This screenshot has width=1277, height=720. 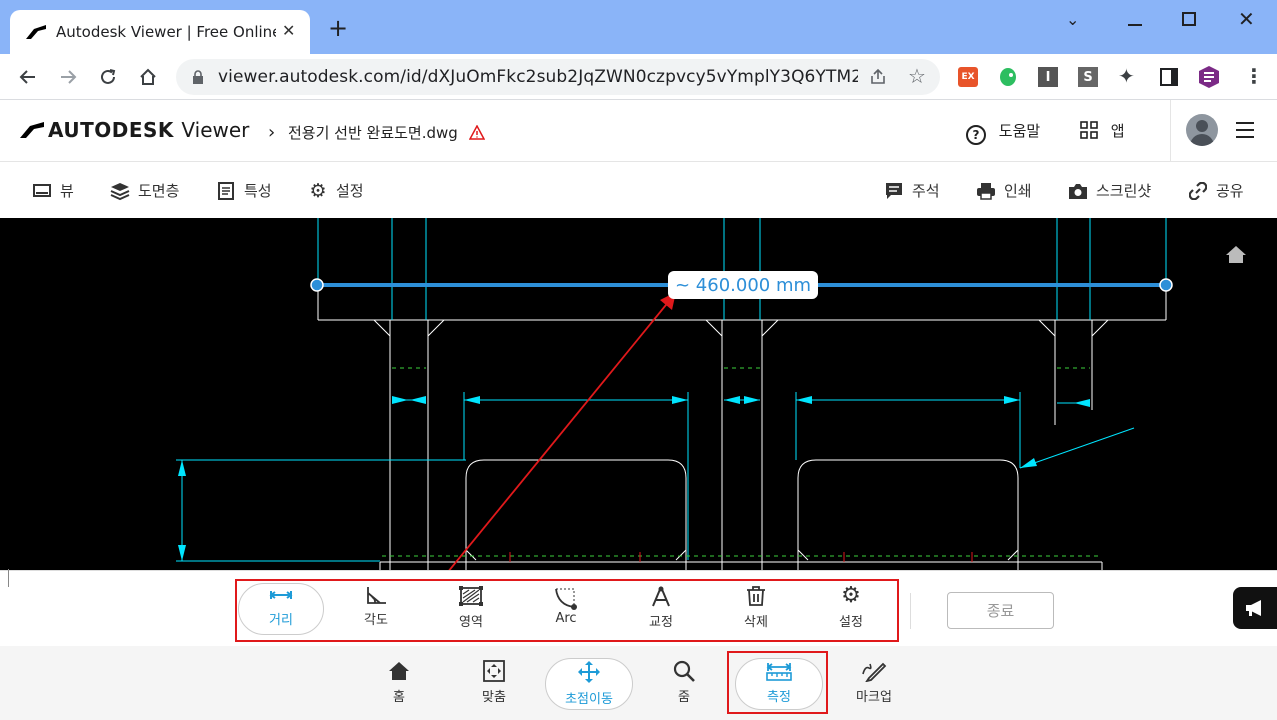 I want to click on layers-icon, so click(x=120, y=191).